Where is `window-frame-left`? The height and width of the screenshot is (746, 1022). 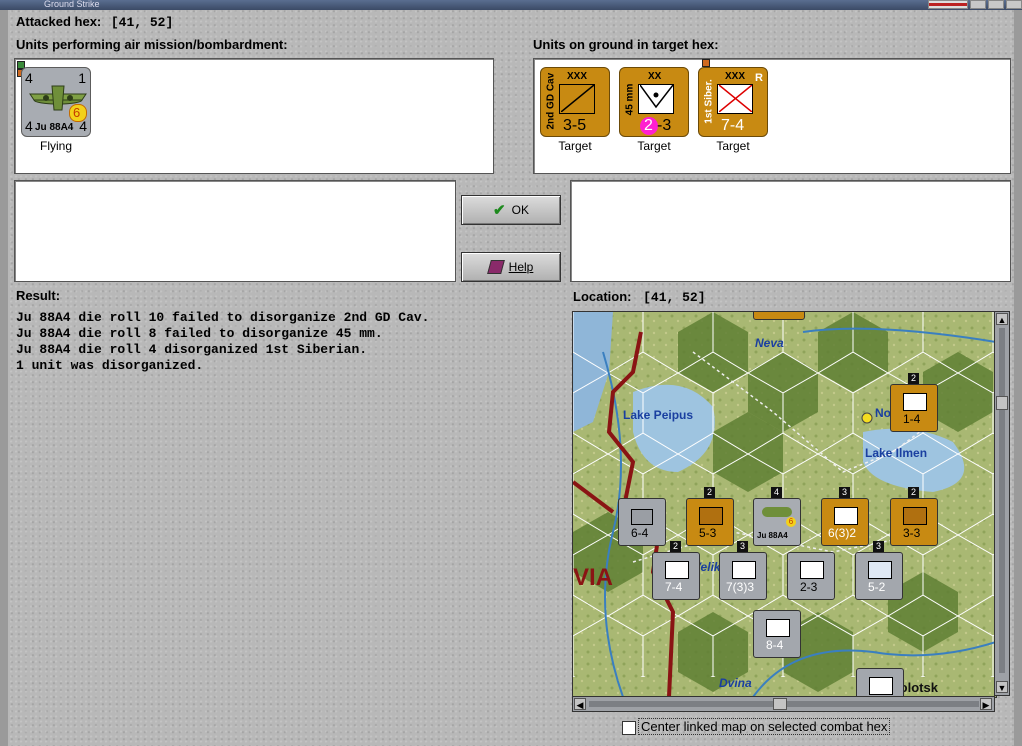 window-frame-left is located at coordinates (4, 378).